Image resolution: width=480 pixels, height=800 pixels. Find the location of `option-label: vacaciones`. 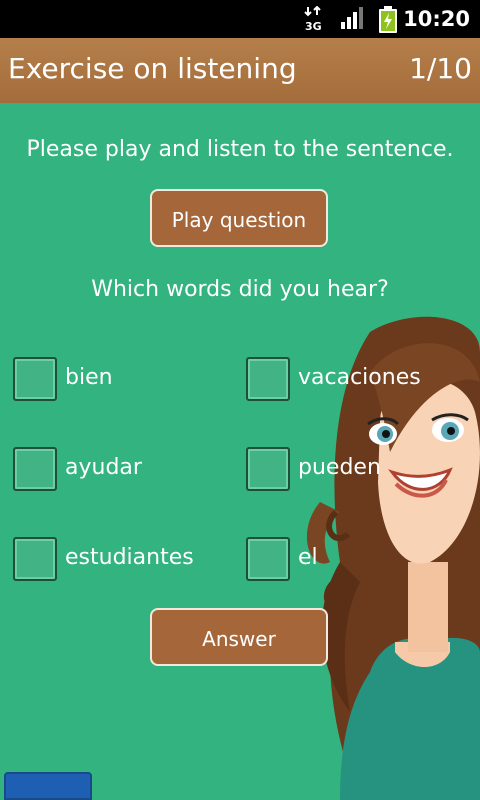

option-label: vacaciones is located at coordinates (359, 377).